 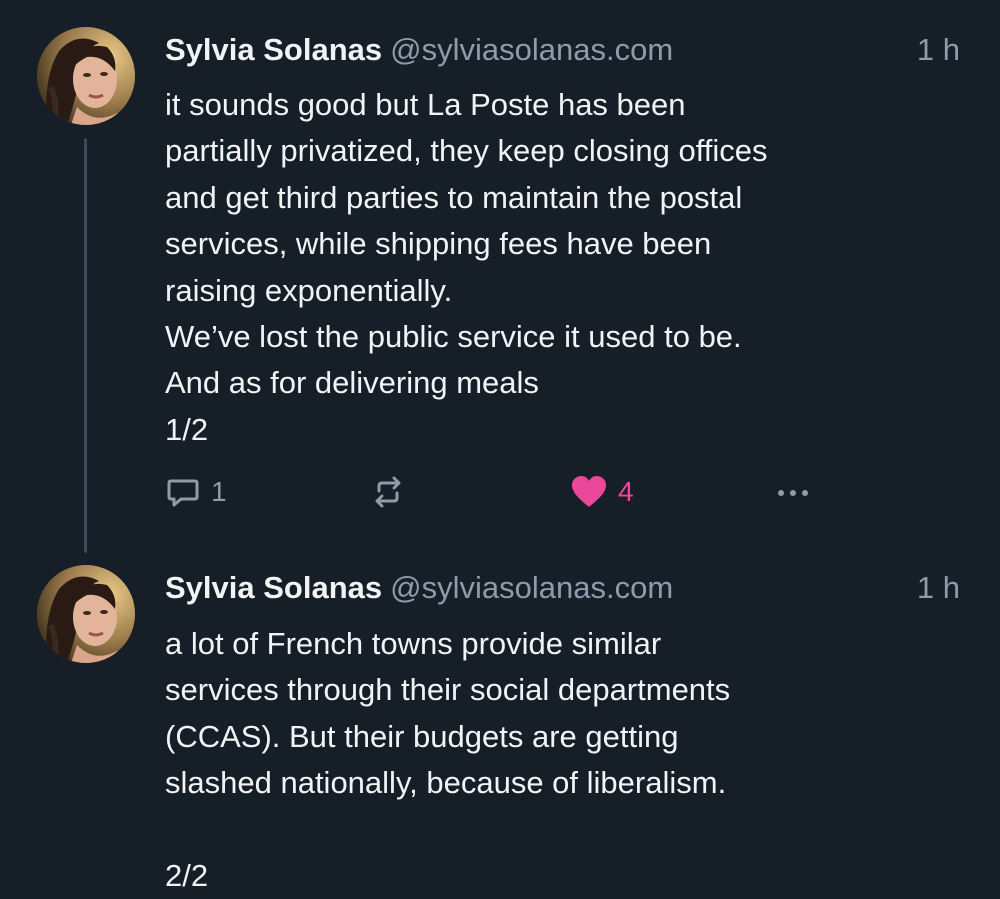 I want to click on heart-icon, so click(x=589, y=492).